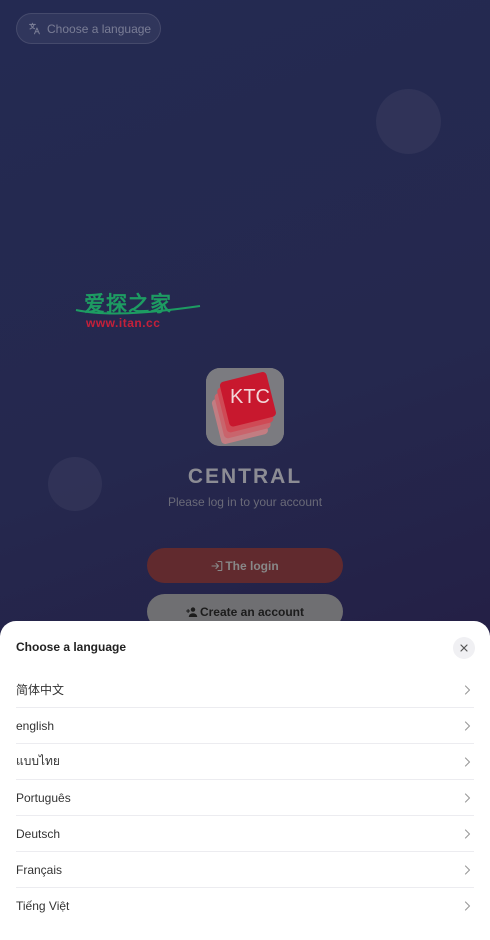 This screenshot has width=490, height=940. I want to click on language-label: english, so click(35, 725).